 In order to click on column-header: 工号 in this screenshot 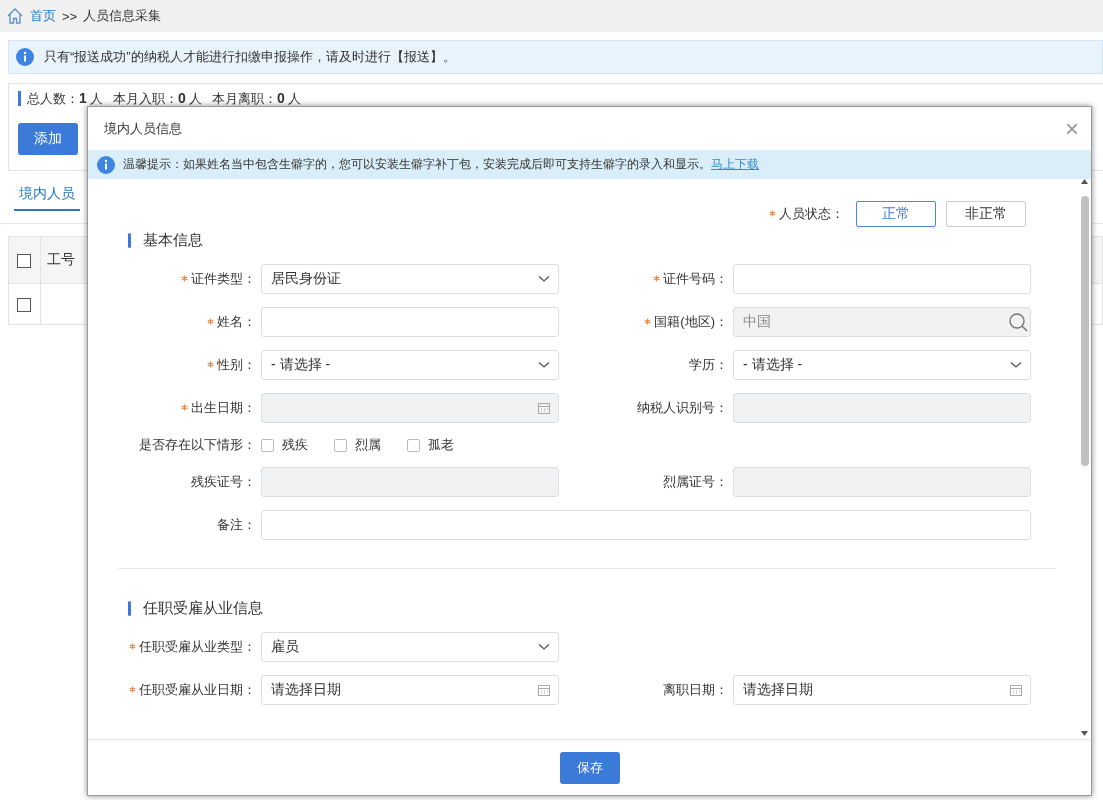, I will do `click(60, 259)`.